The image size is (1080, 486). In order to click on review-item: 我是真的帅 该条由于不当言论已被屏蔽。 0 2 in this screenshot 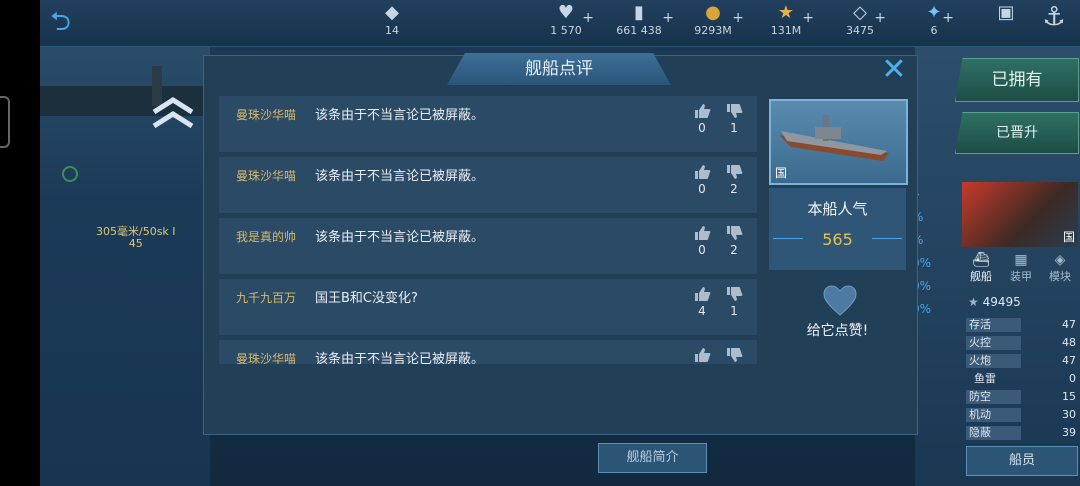, I will do `click(488, 246)`.